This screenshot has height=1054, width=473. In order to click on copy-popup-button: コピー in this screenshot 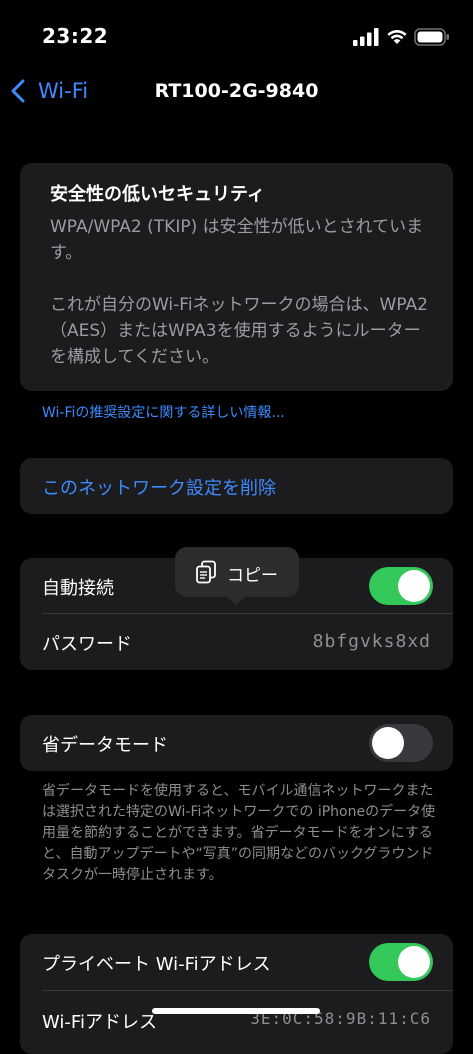, I will do `click(237, 572)`.